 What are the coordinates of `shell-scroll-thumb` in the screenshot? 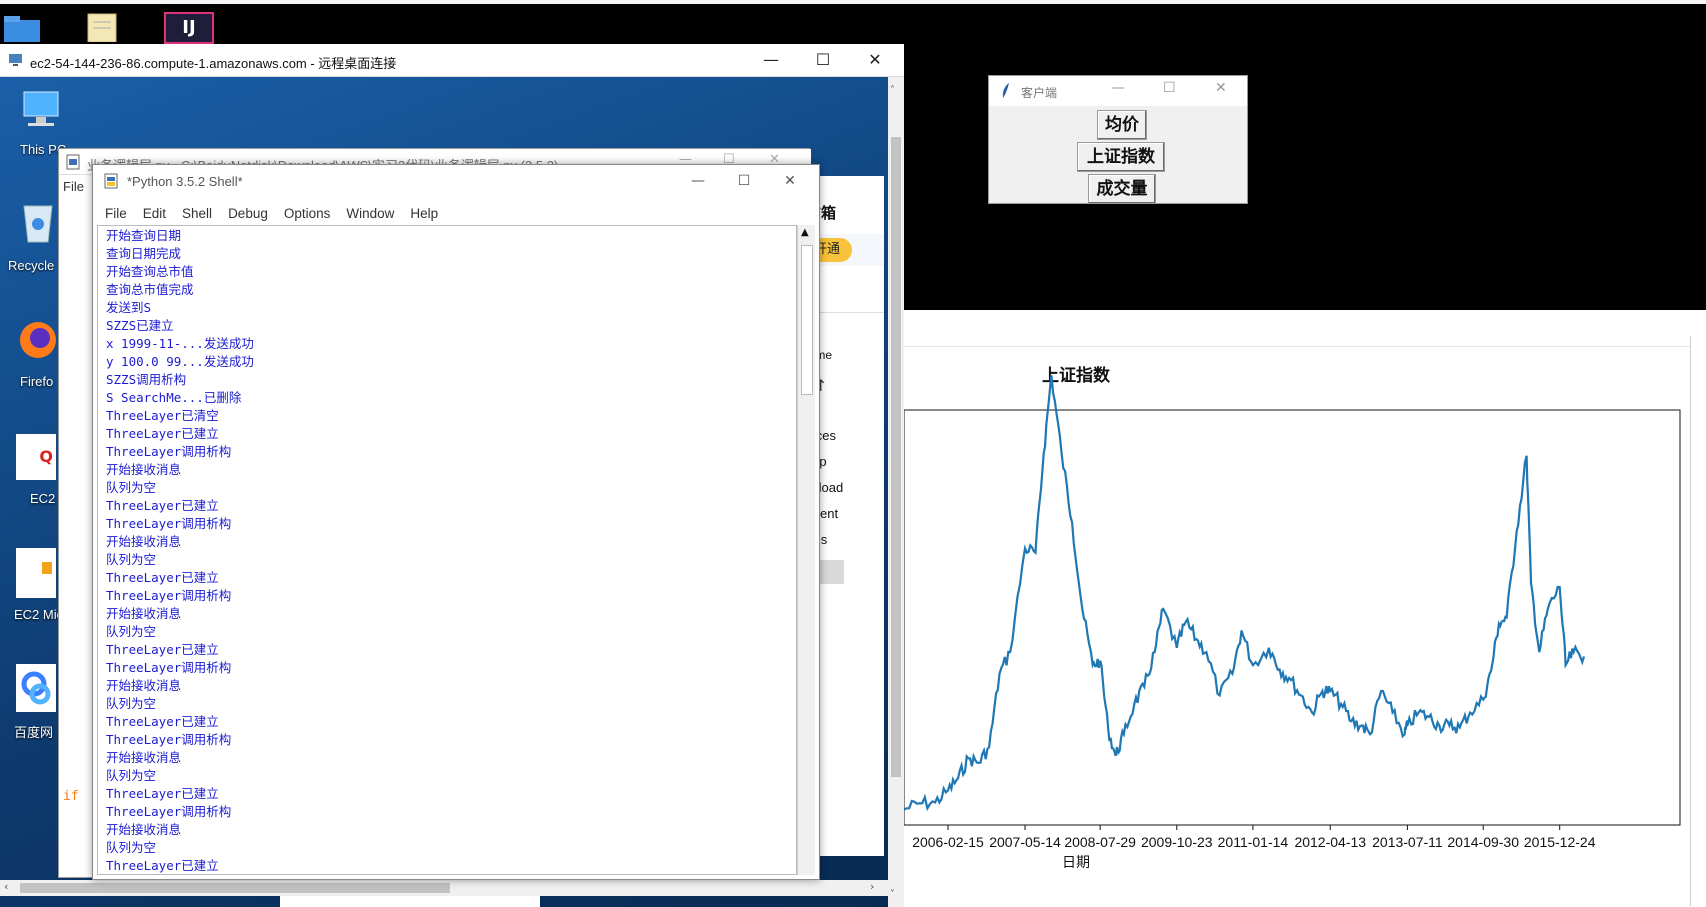 It's located at (807, 320).